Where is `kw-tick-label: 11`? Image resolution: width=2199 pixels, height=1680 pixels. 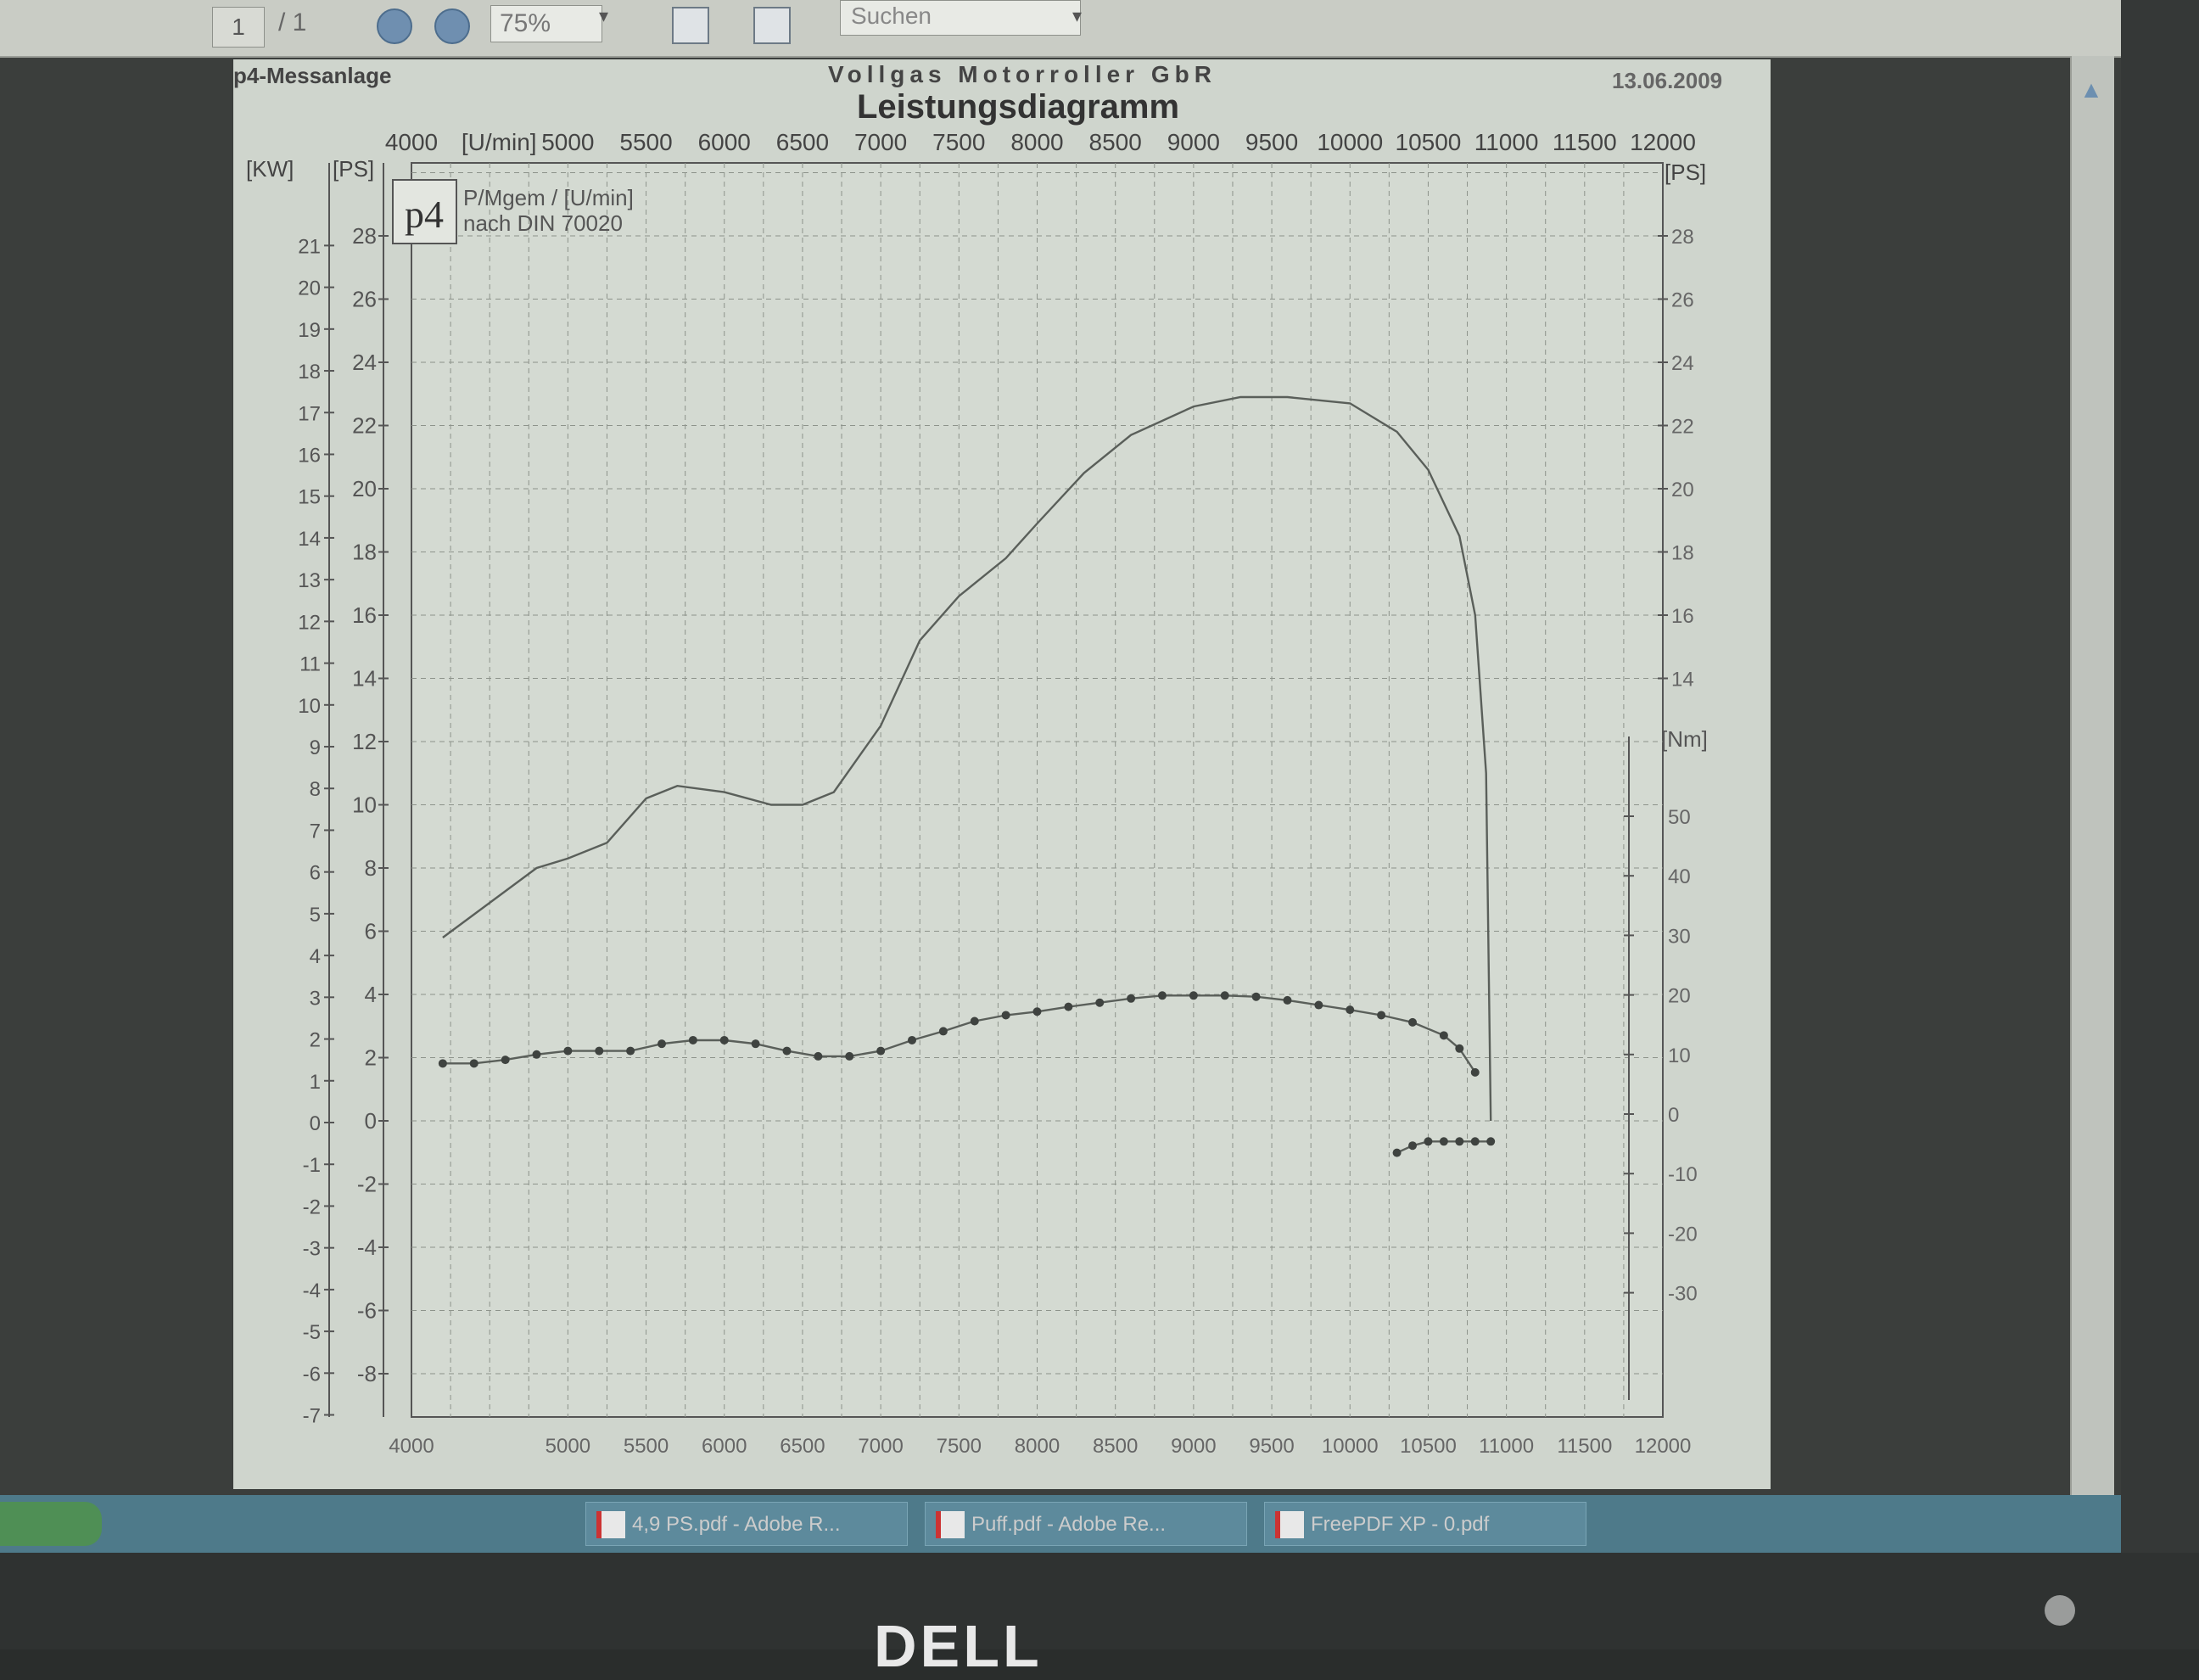 kw-tick-label: 11 is located at coordinates (310, 665).